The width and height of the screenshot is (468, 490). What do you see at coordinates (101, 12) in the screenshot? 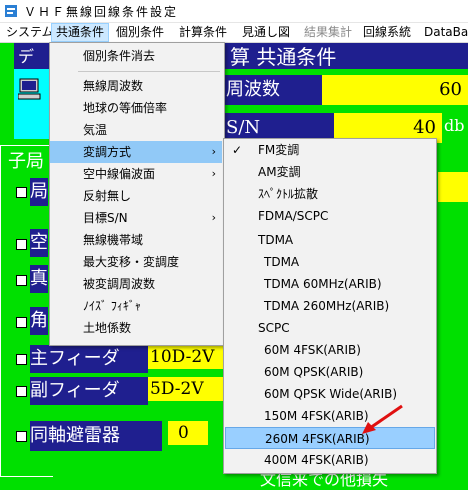
I see `window-title: ＶＨＦ無線回線条件設定` at bounding box center [101, 12].